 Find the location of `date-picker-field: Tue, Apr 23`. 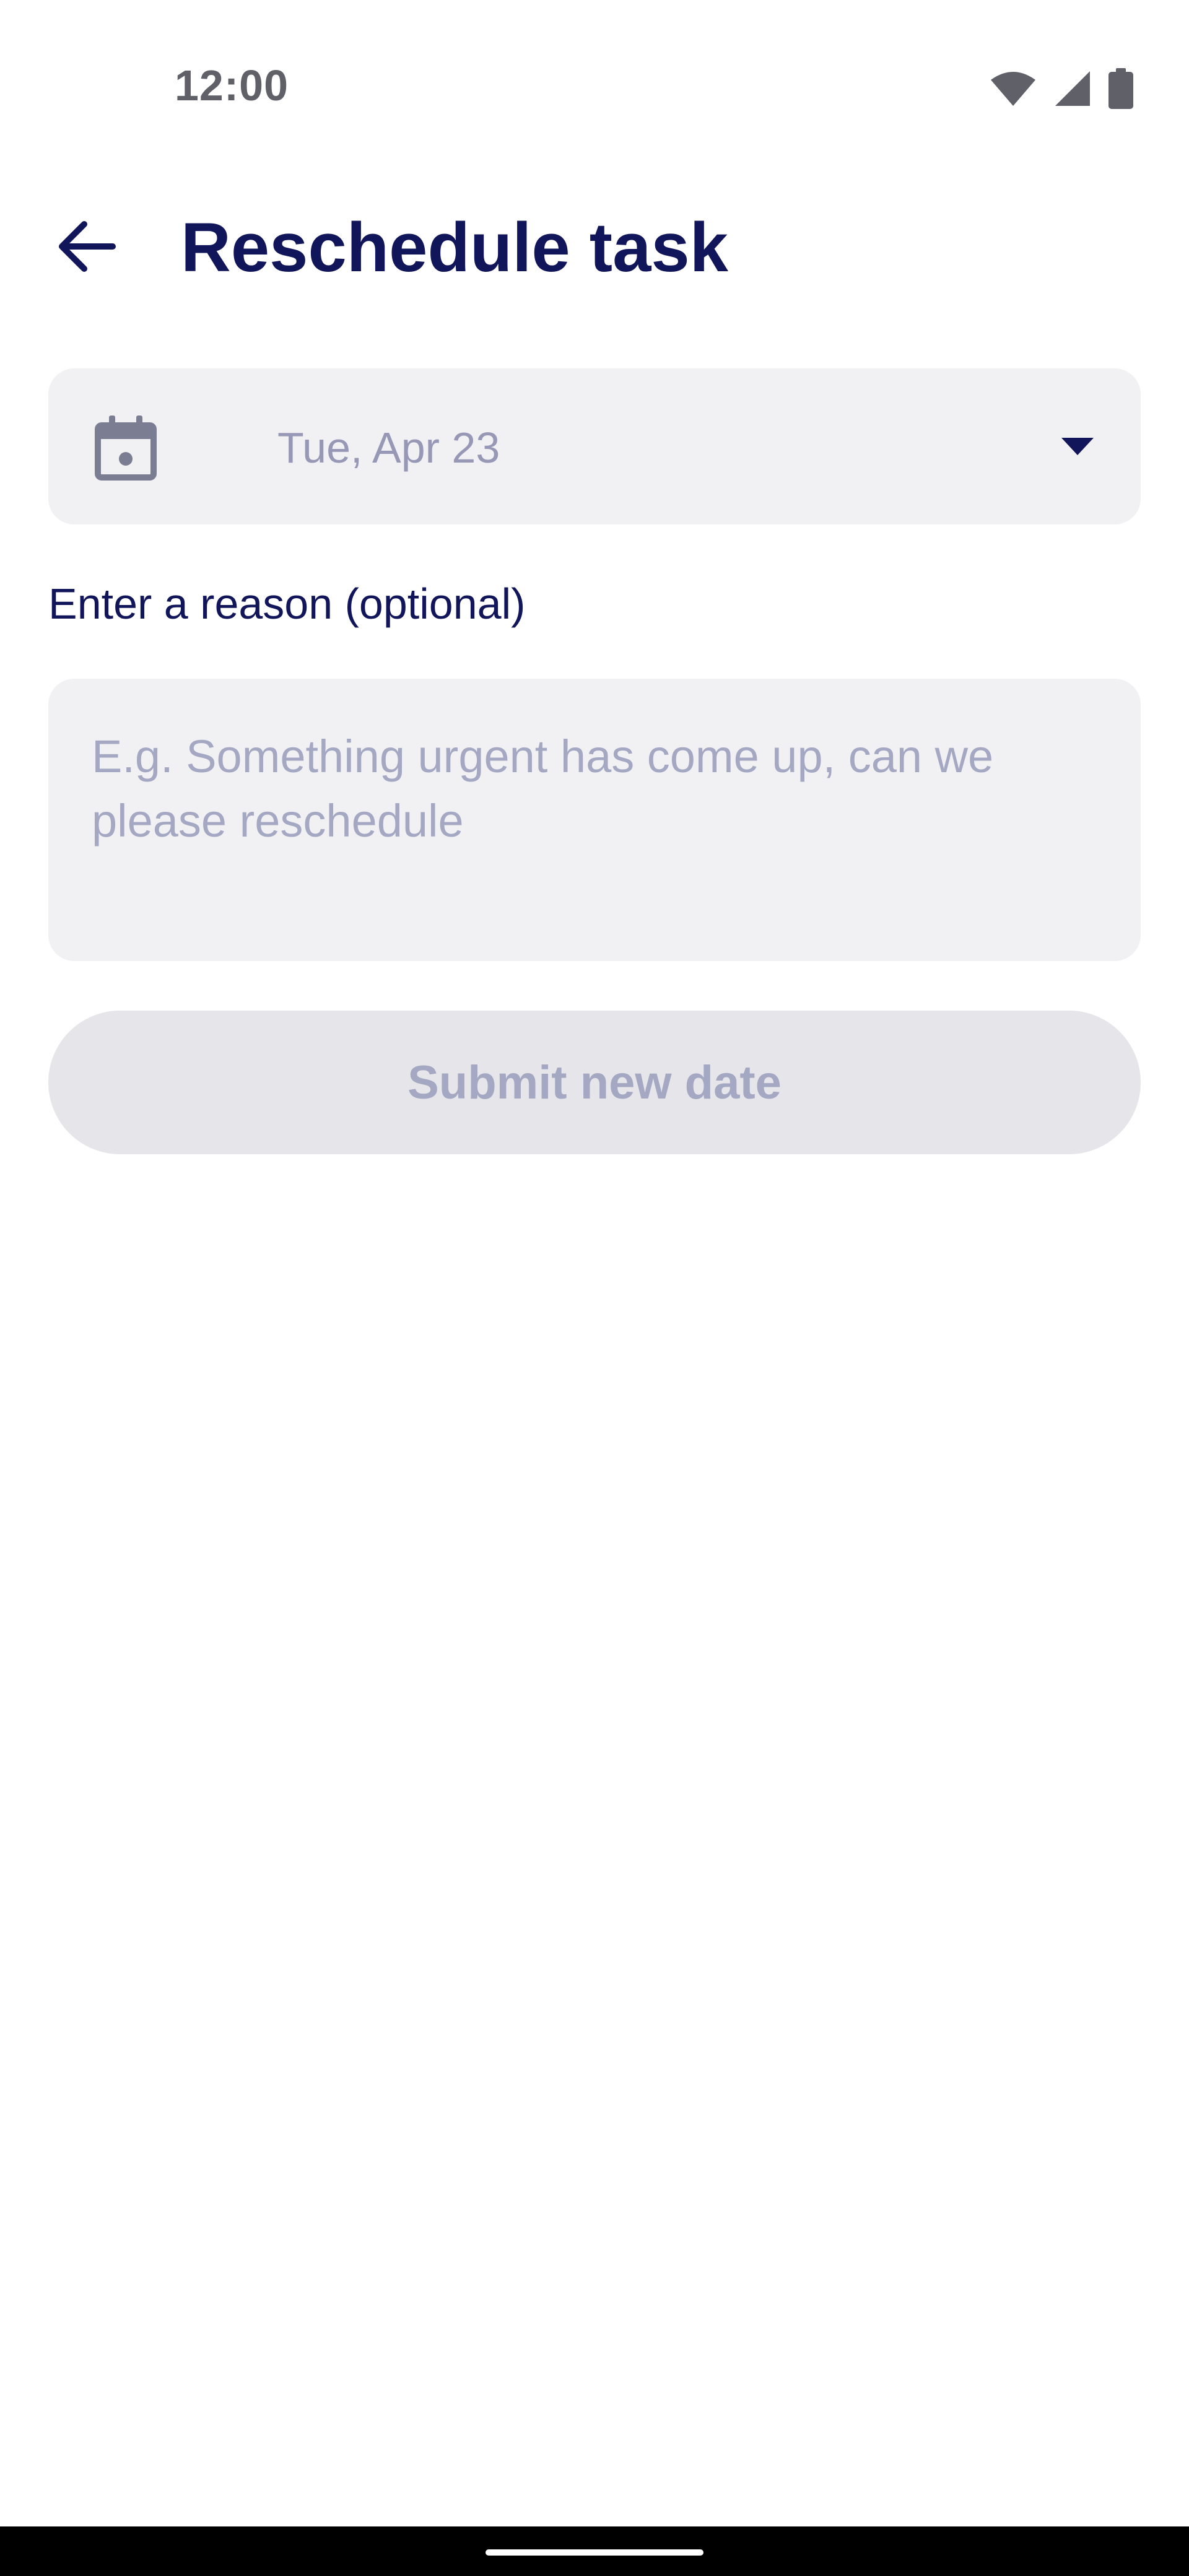

date-picker-field: Tue, Apr 23 is located at coordinates (594, 446).